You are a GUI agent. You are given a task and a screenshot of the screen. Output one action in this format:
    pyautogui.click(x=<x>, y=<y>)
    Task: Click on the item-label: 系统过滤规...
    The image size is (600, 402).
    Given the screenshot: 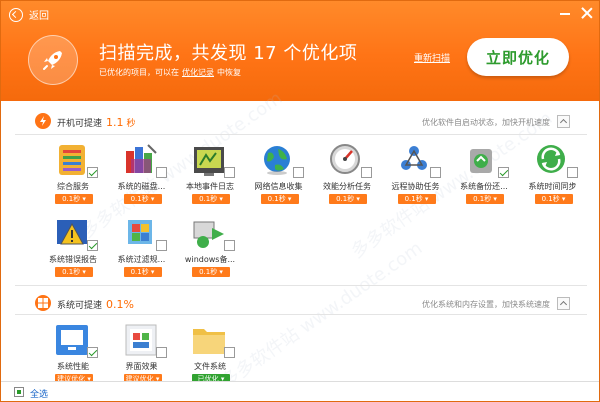 What is the action you would take?
    pyautogui.click(x=141, y=259)
    